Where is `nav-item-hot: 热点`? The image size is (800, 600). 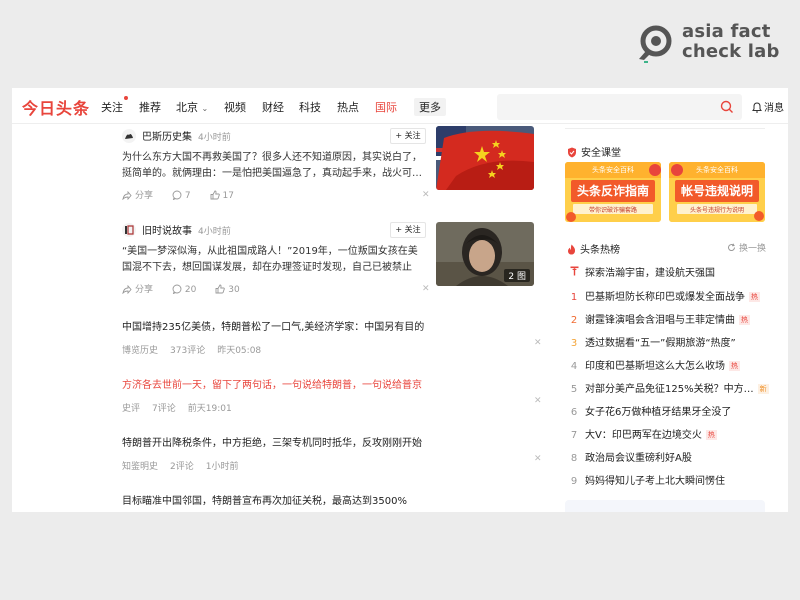
nav-item-hot: 热点 is located at coordinates (348, 107).